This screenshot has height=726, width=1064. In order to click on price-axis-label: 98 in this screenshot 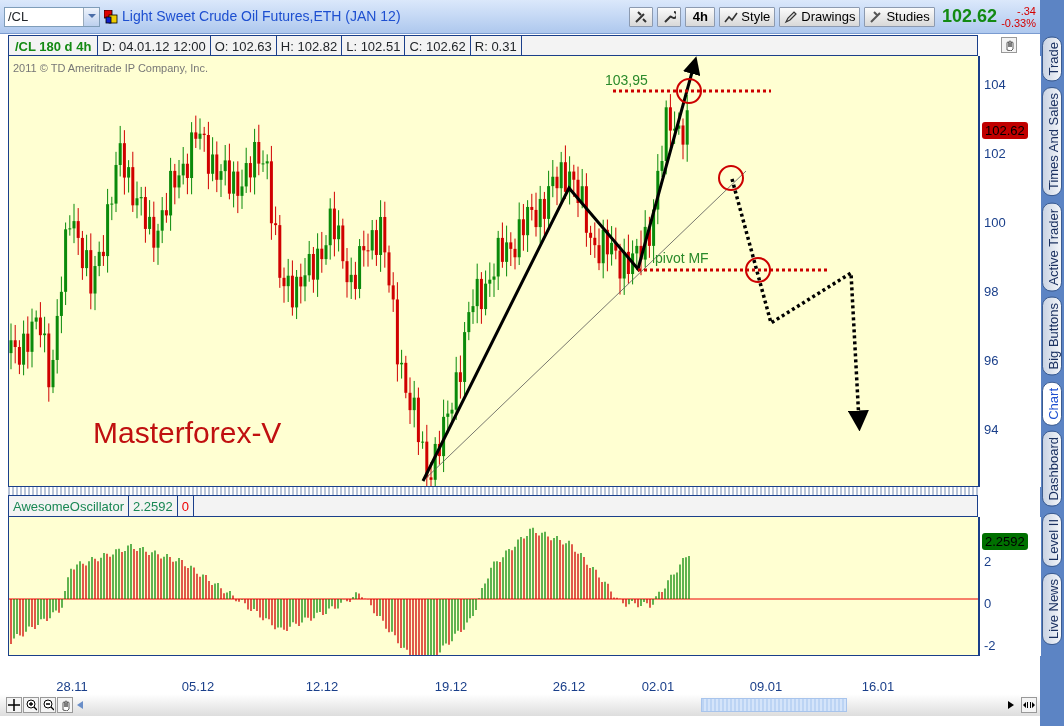, I will do `click(991, 291)`.